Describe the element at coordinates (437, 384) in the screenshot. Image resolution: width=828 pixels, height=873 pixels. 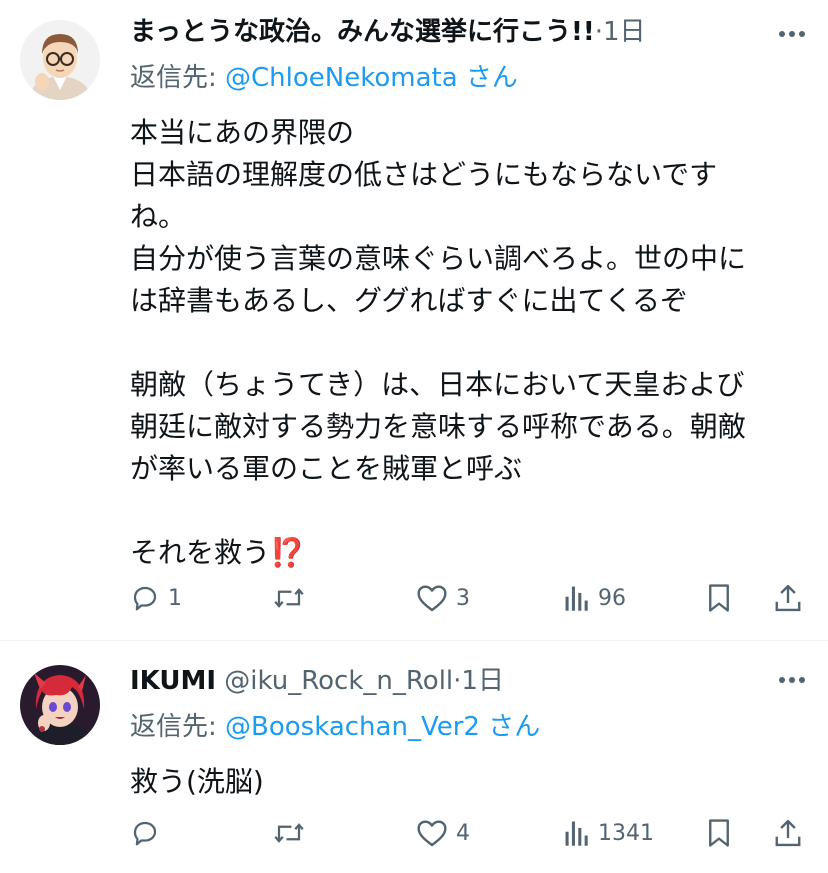
I see `text-line: 朝敵（ちょうてき）は、日本において天皇および` at that location.